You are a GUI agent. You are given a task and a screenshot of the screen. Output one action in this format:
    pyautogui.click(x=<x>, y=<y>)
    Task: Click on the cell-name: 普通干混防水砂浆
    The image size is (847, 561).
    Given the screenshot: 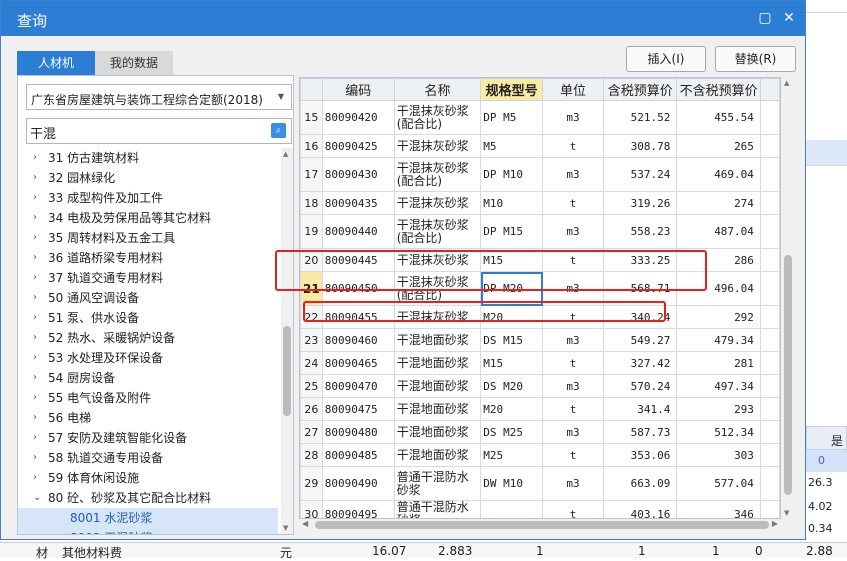 What is the action you would take?
    pyautogui.click(x=437, y=509)
    